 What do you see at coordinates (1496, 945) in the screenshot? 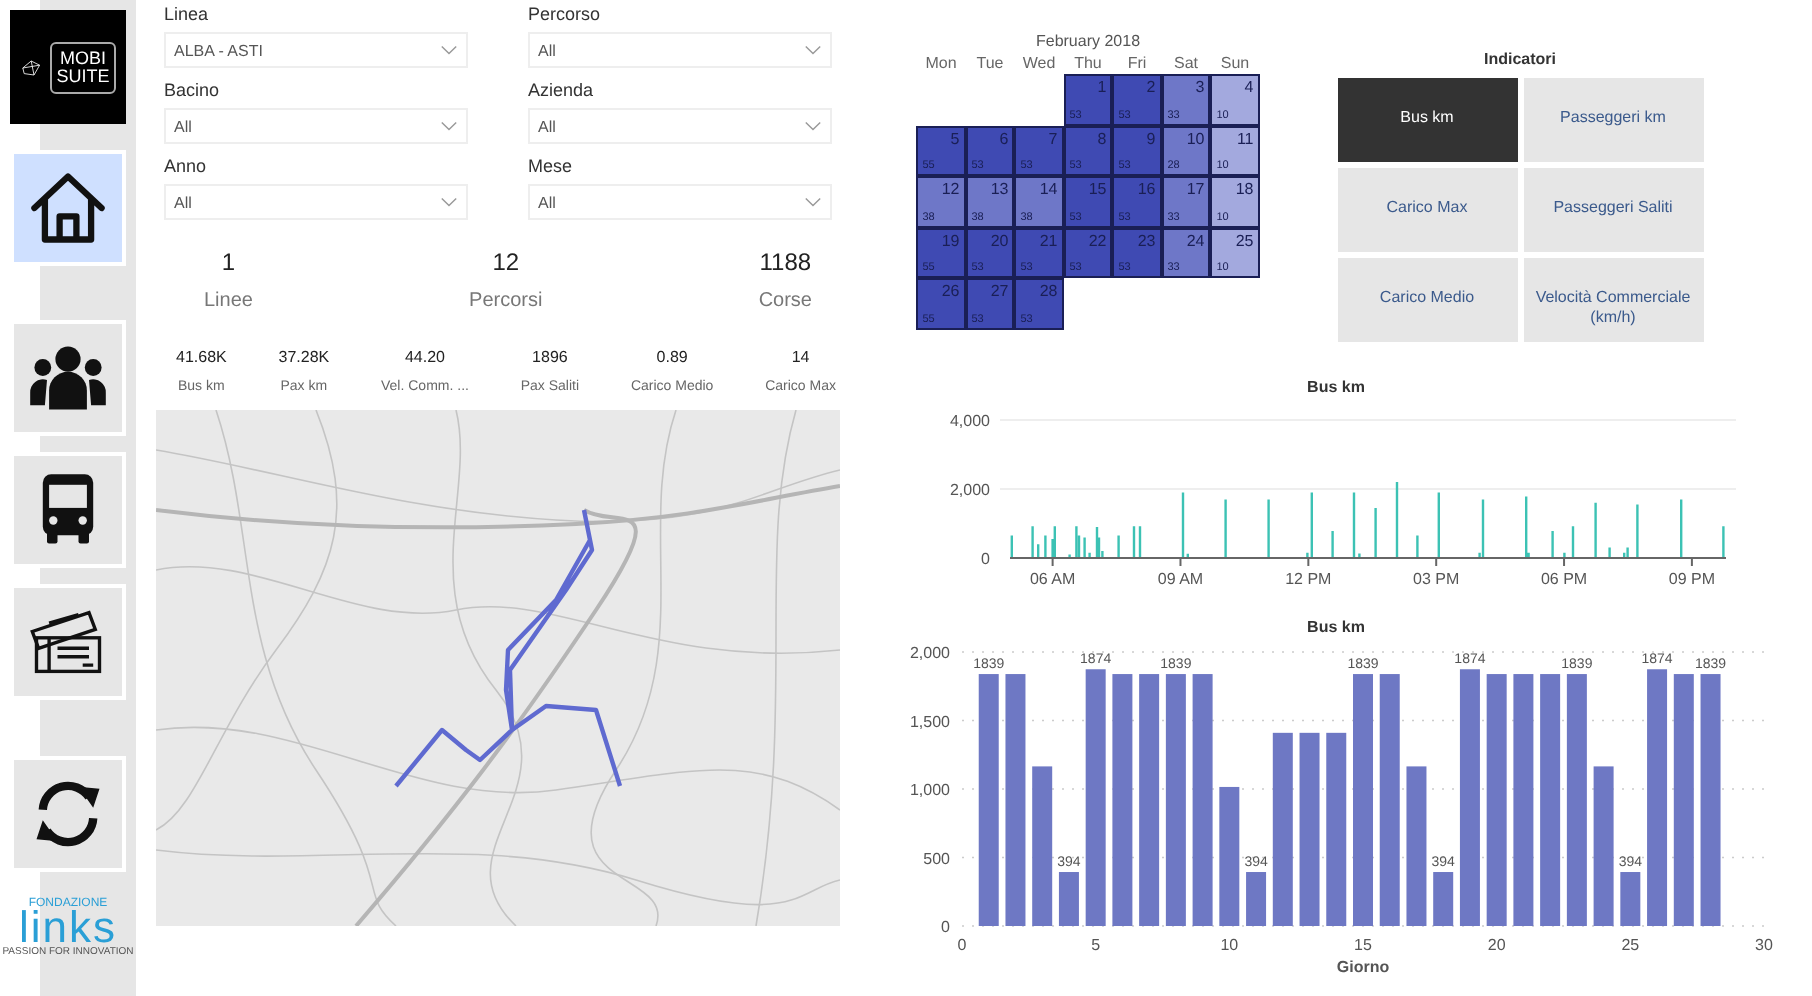
I see `x-tick-label: 20` at bounding box center [1496, 945].